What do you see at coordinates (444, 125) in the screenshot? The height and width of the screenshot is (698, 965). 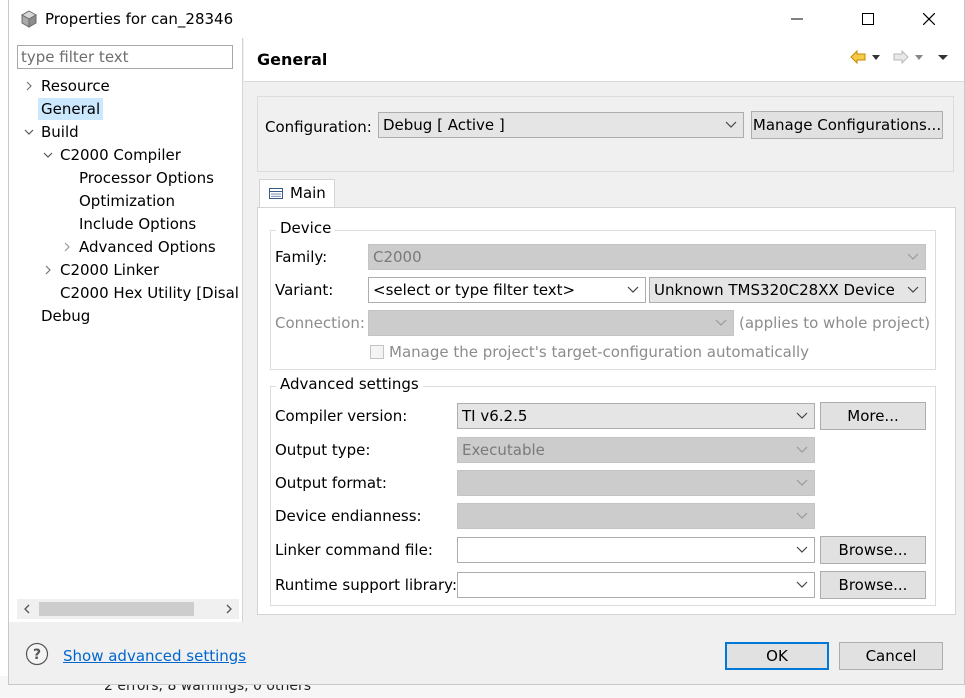 I see `configuration-value: Debug [ Active ]` at bounding box center [444, 125].